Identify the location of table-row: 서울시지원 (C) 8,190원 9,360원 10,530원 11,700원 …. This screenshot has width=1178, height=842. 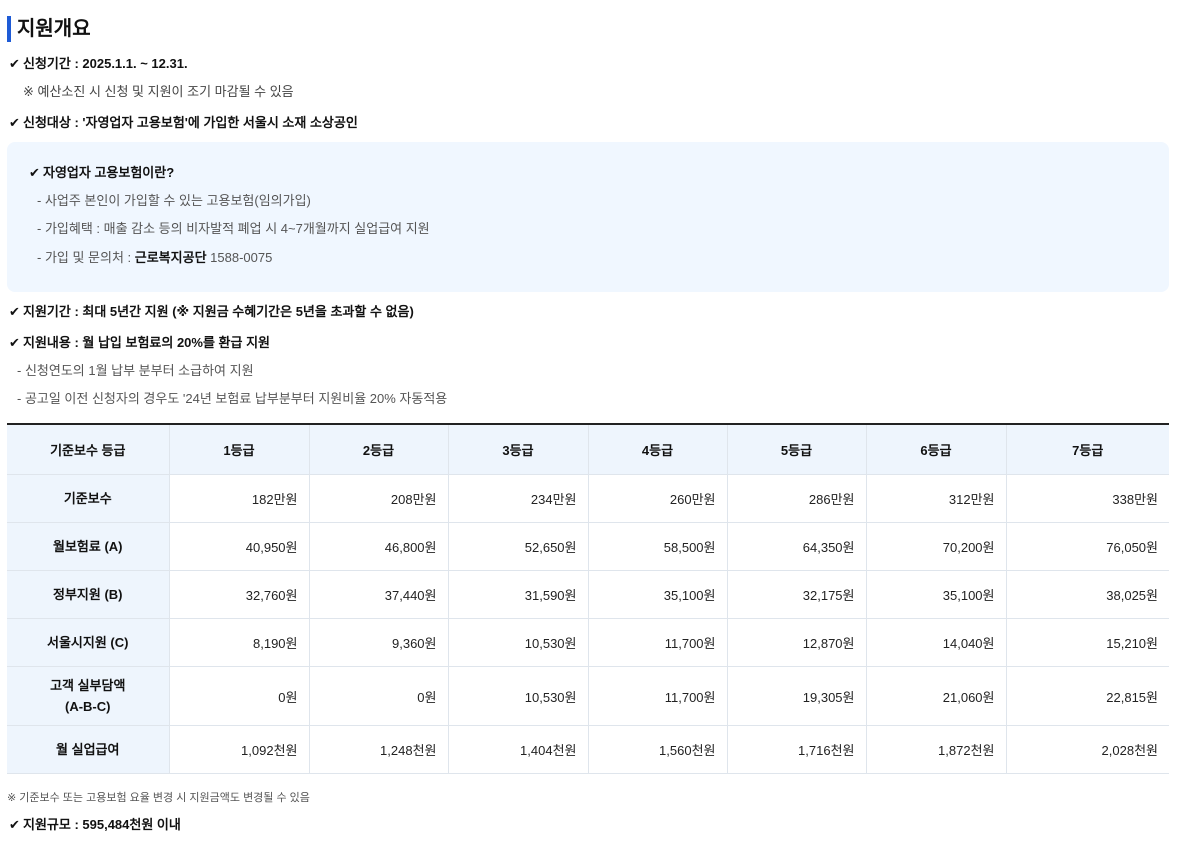
(588, 642).